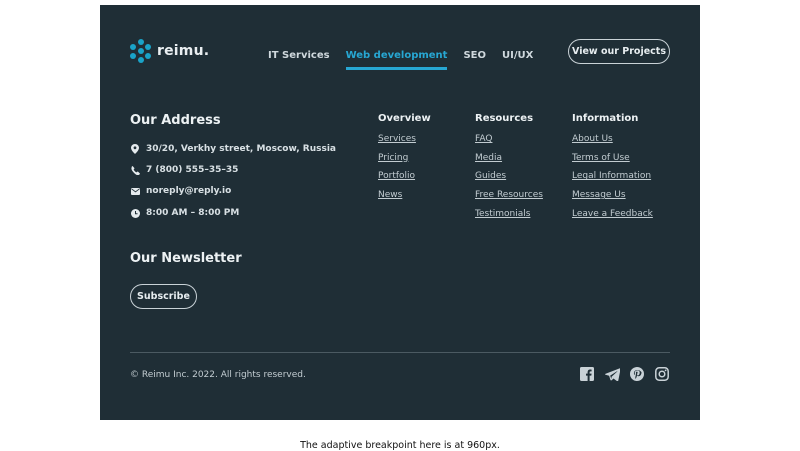  What do you see at coordinates (509, 139) in the screenshot?
I see `footer-link-faq: FAQ` at bounding box center [509, 139].